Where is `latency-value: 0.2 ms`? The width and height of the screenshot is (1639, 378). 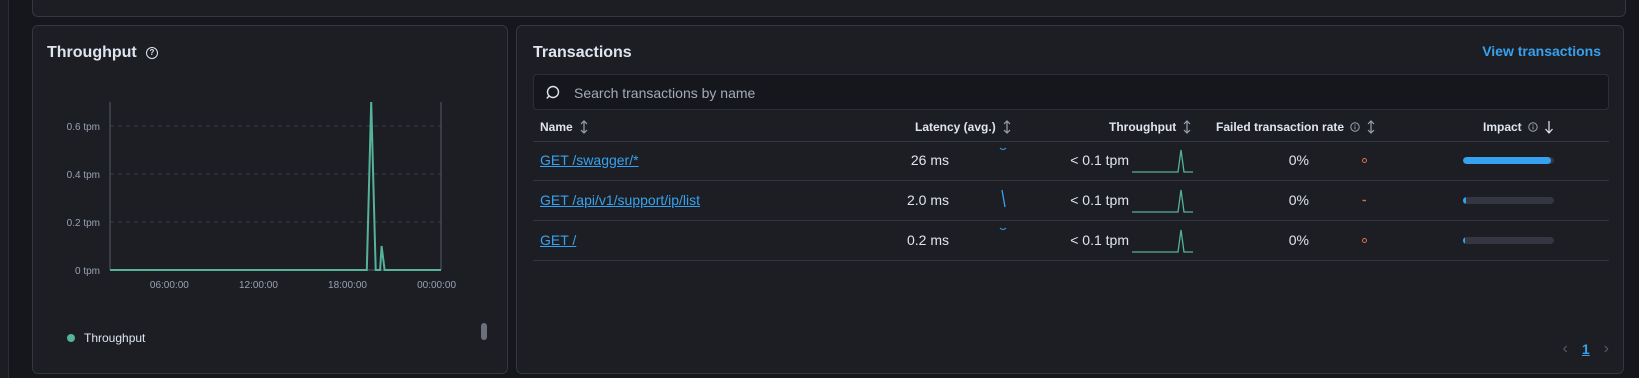 latency-value: 0.2 ms is located at coordinates (927, 240).